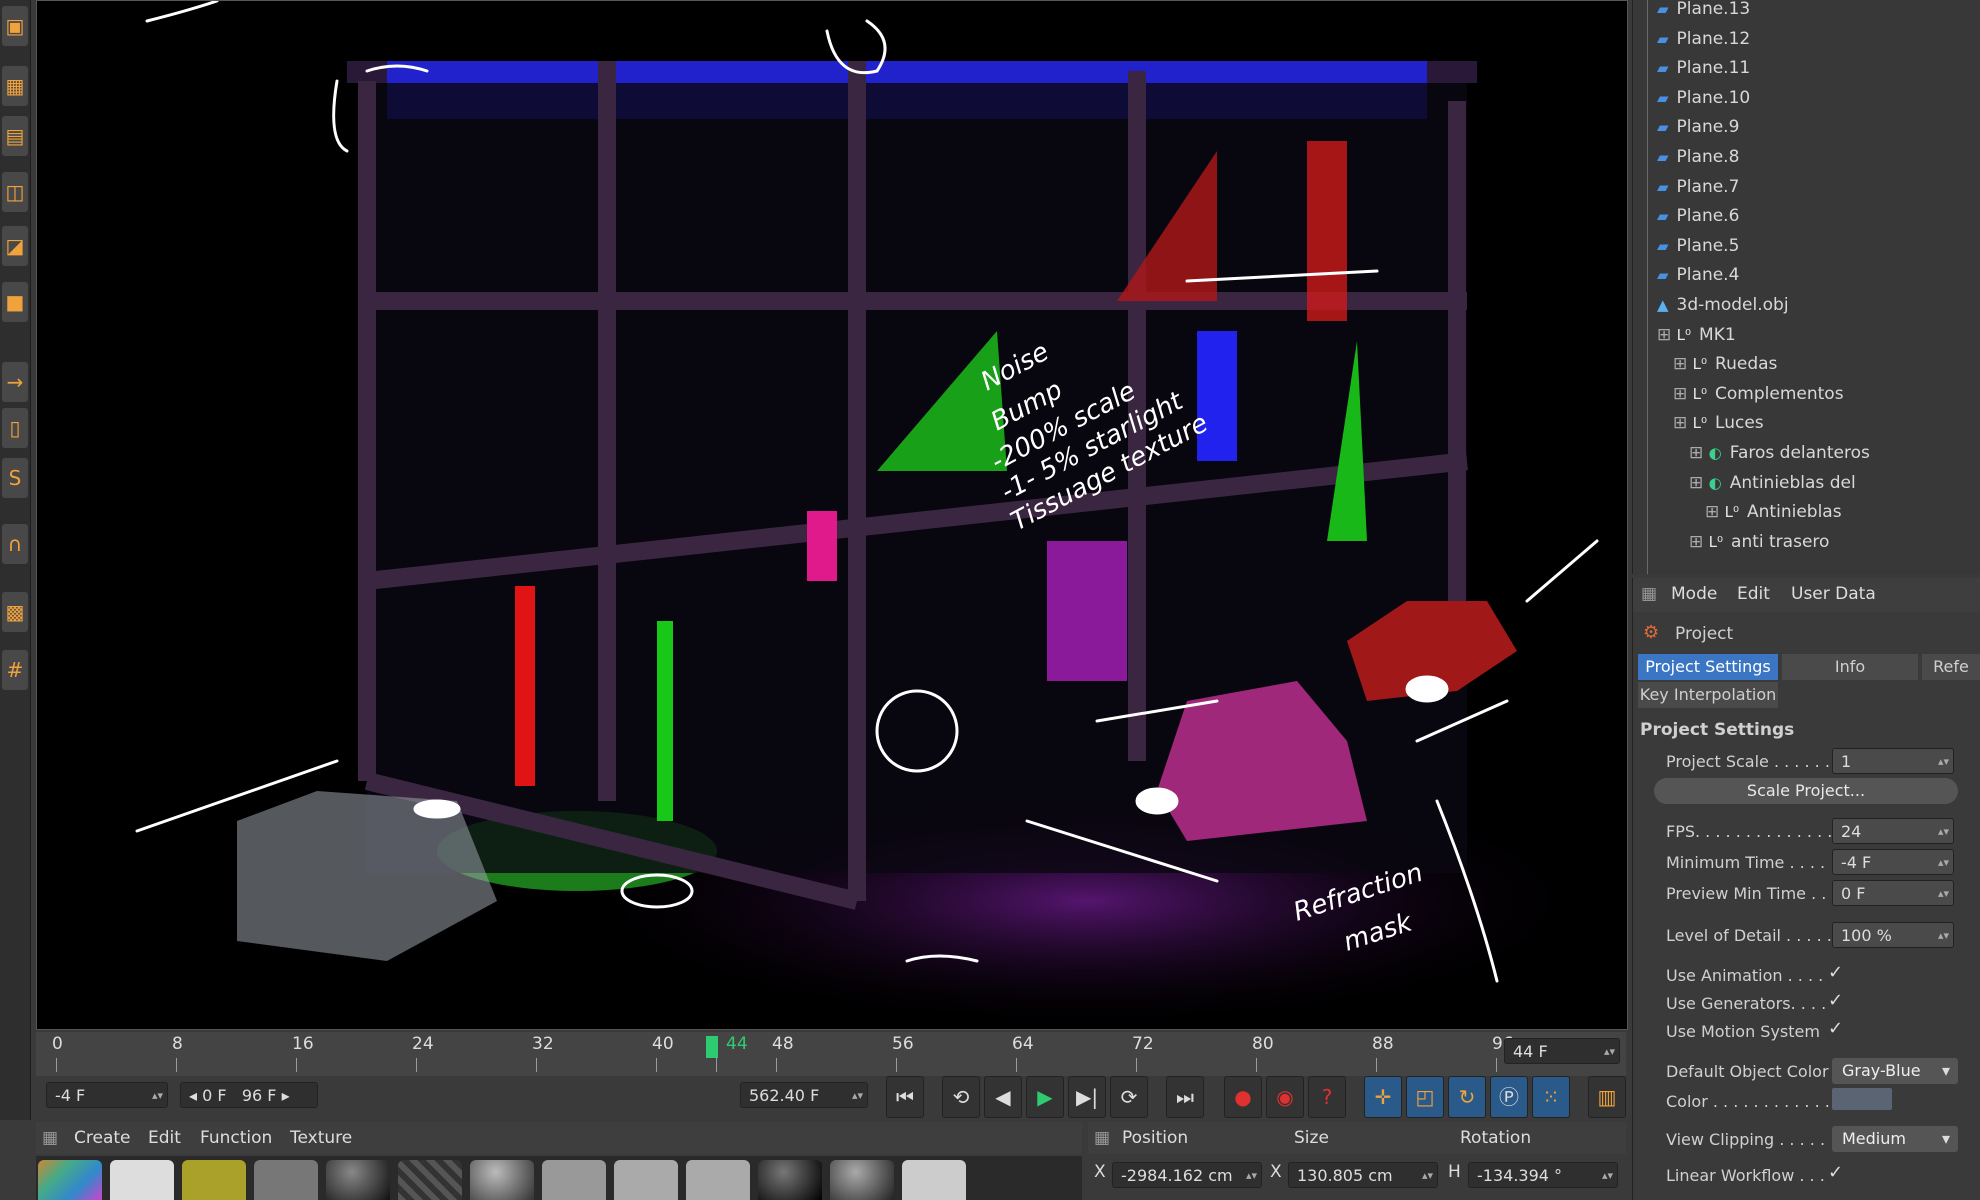 This screenshot has width=1980, height=1200. I want to click on object-row: ▰ Plane.8, so click(1698, 157).